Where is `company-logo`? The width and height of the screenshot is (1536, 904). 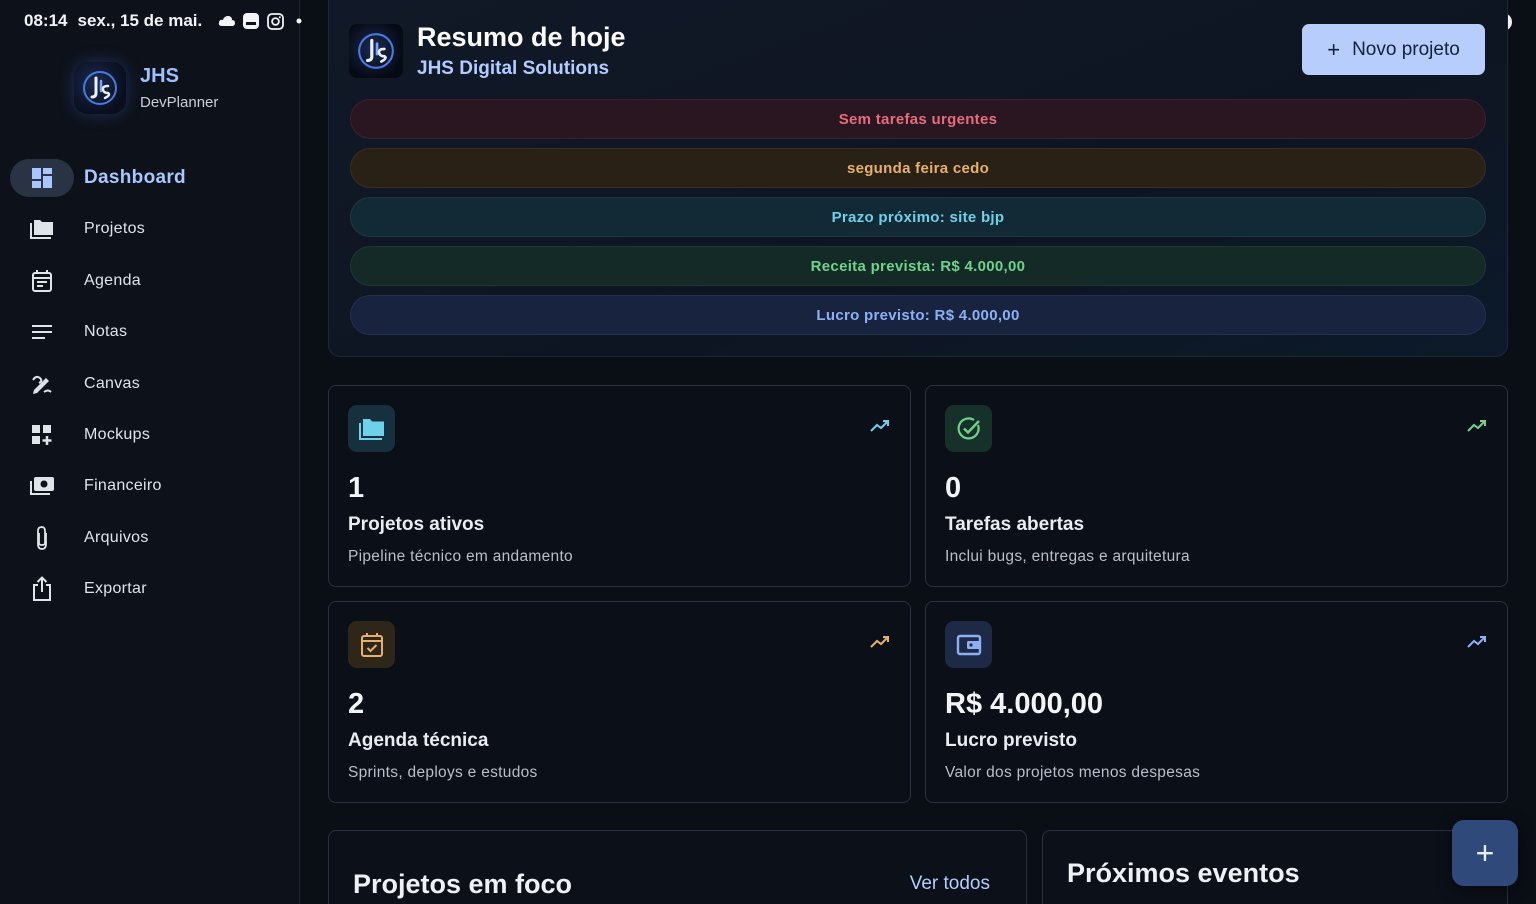
company-logo is located at coordinates (376, 51).